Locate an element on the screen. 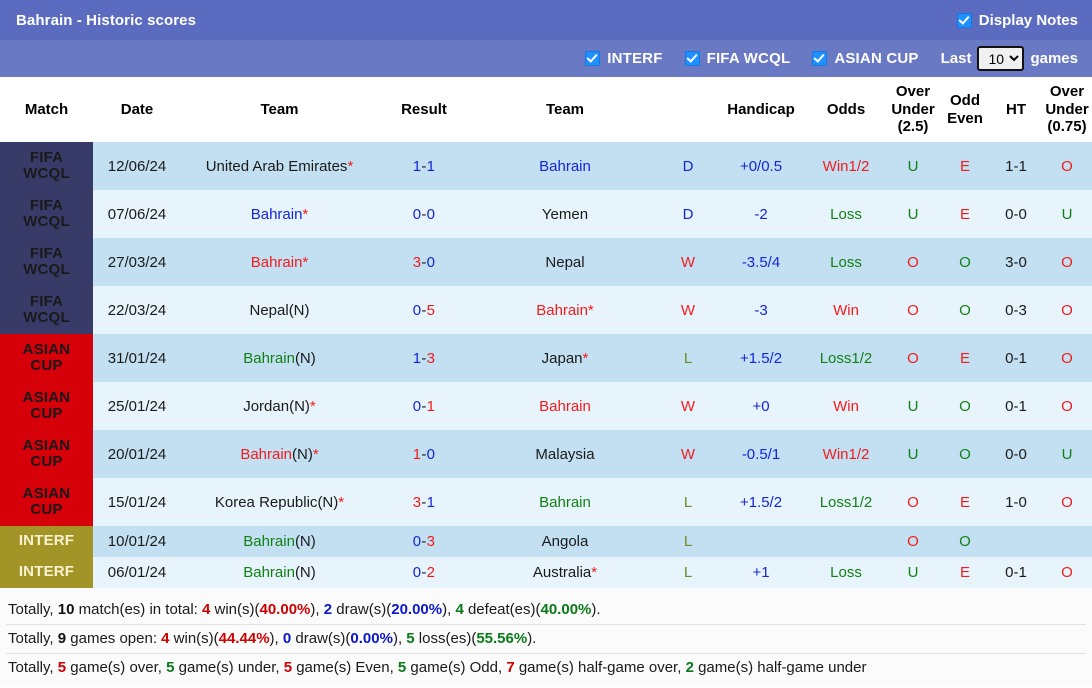  s3-p6: game(s) half-game over, is located at coordinates (600, 668).